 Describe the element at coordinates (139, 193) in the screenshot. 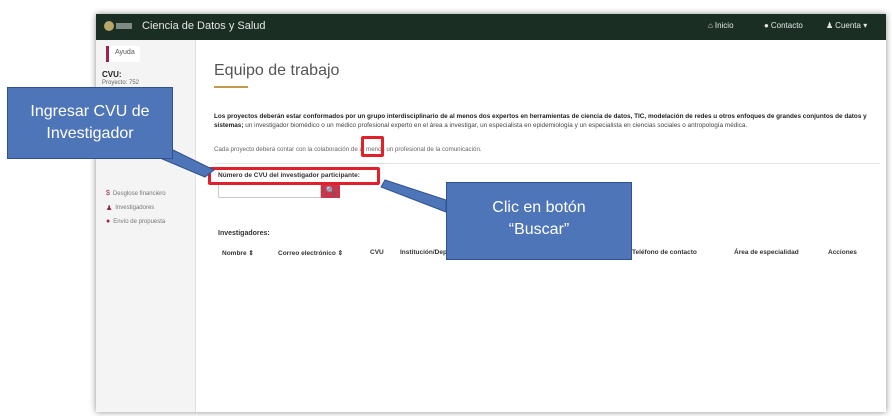

I see `sidebar-item-label: Desglose financiero` at that location.